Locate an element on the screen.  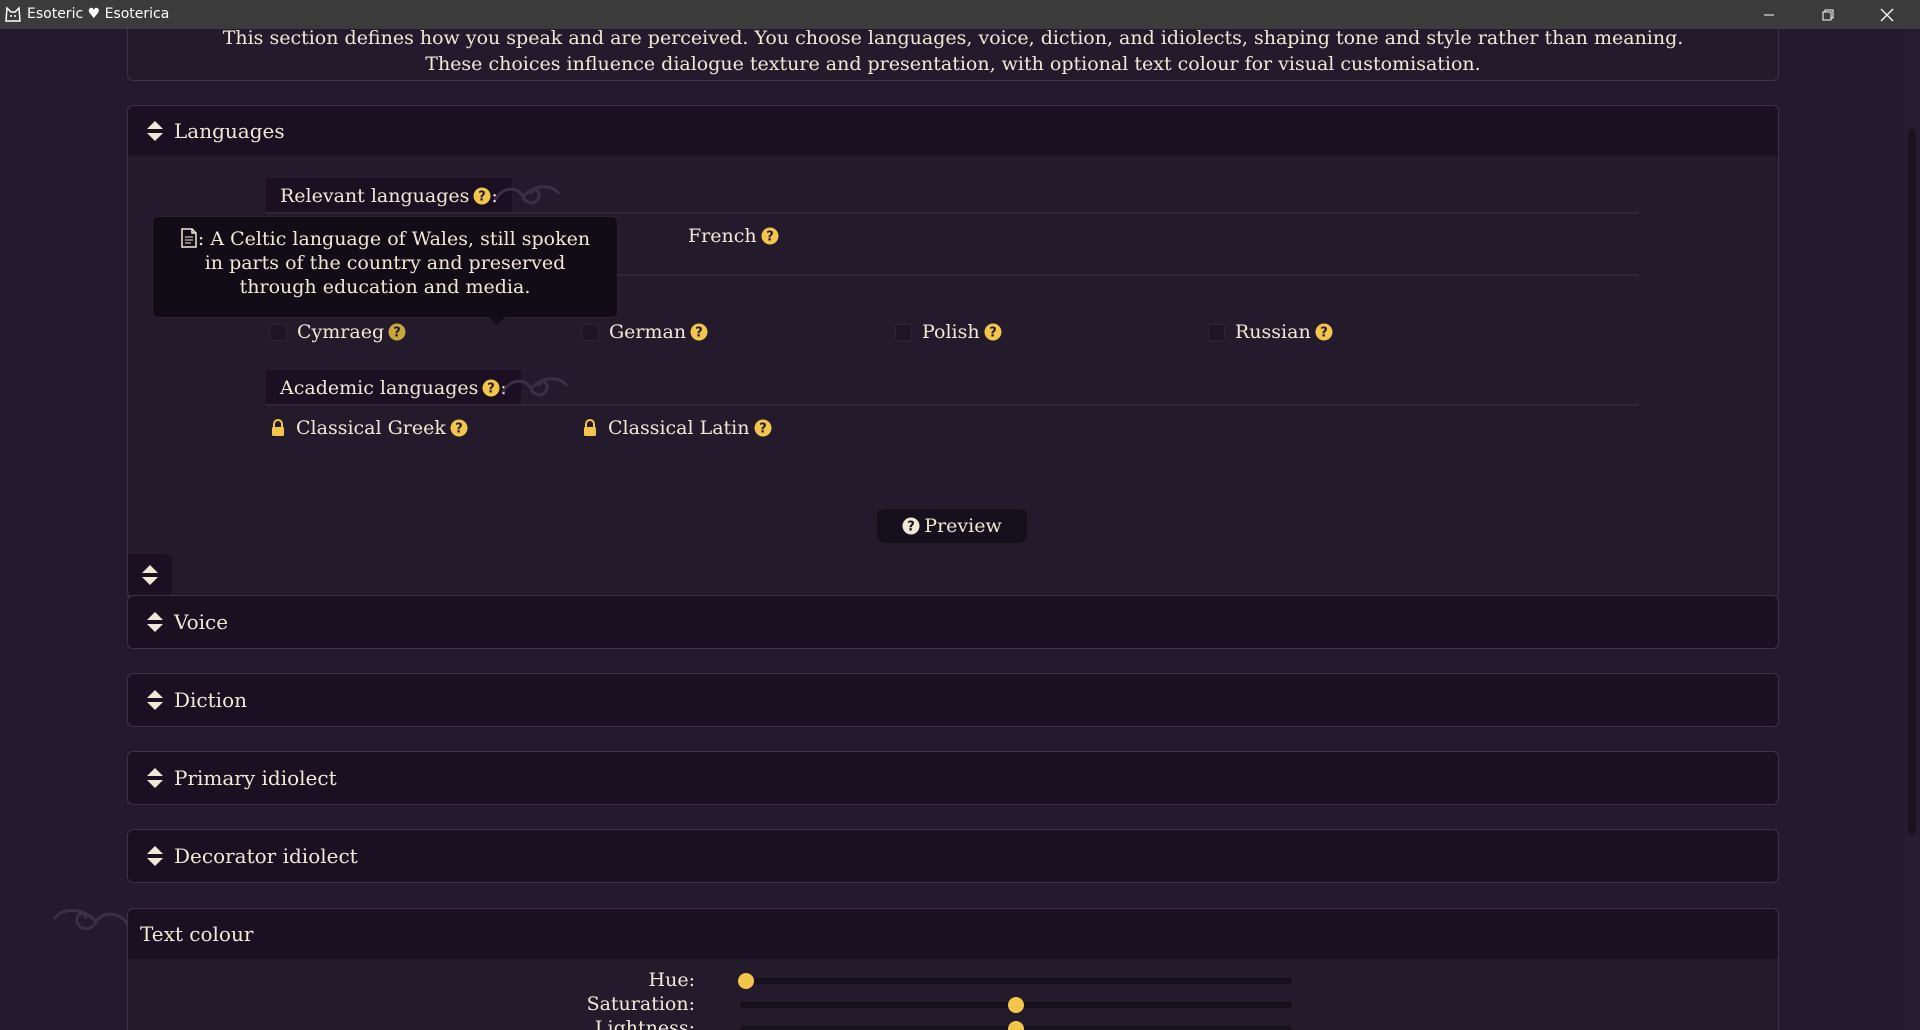
languages-header: Languages is located at coordinates (953, 131).